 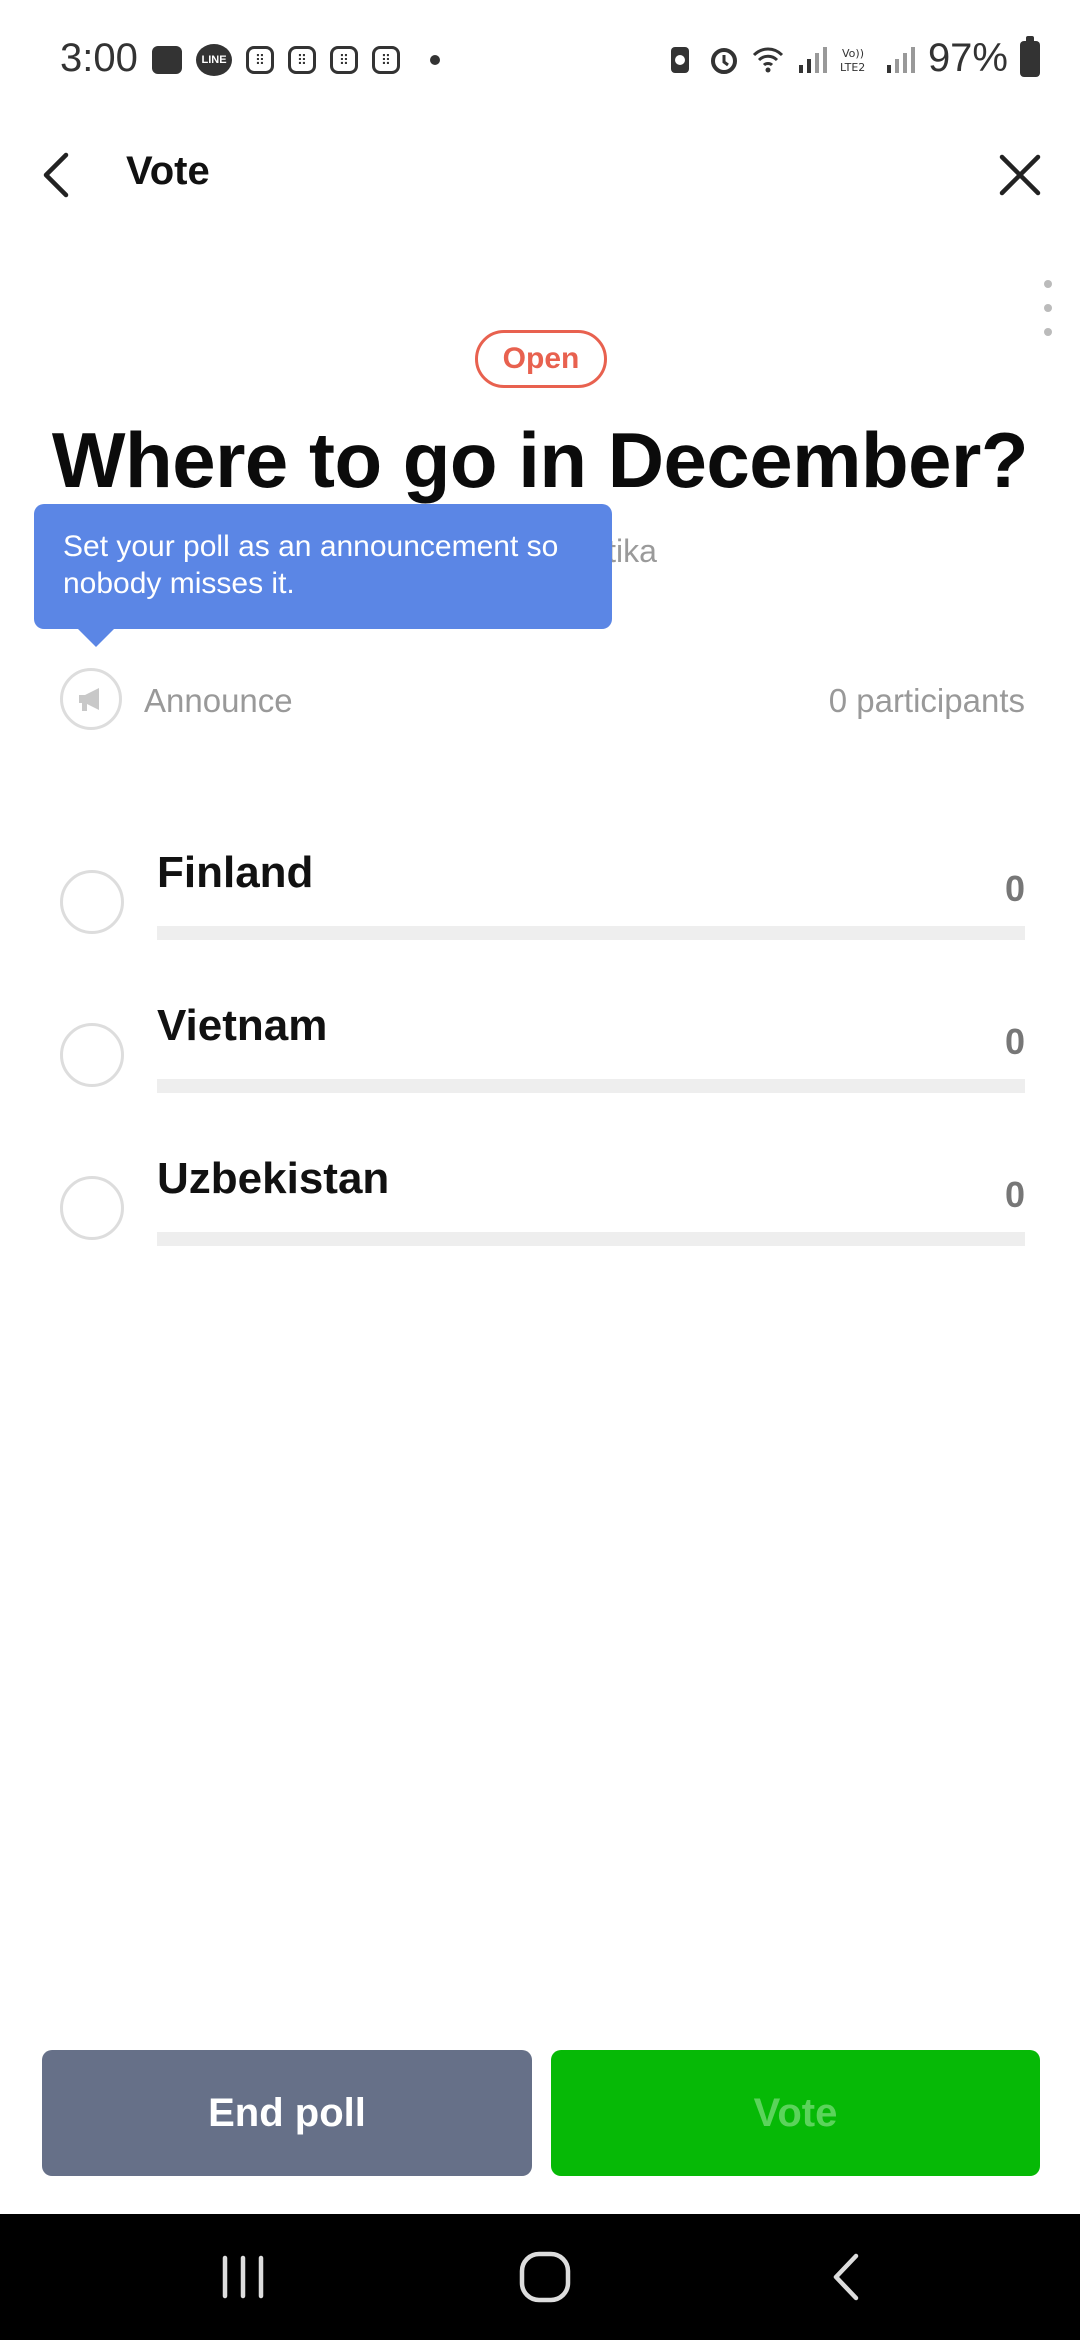 What do you see at coordinates (679, 59) in the screenshot?
I see `battery-saver-icon` at bounding box center [679, 59].